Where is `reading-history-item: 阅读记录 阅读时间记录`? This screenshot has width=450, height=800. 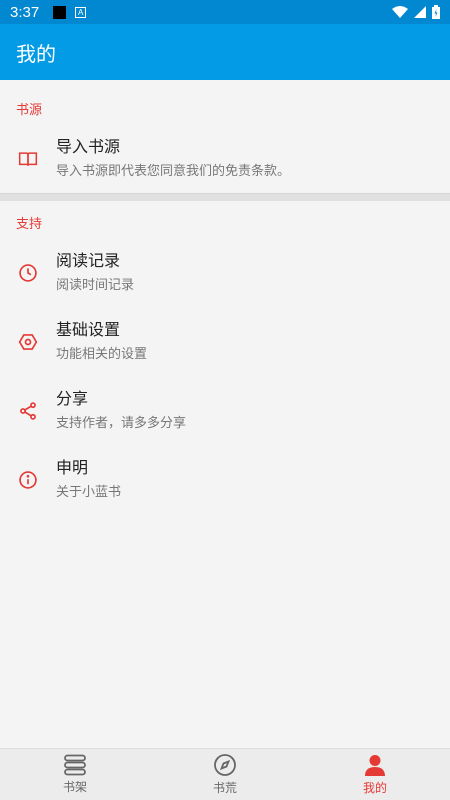
reading-history-item: 阅读记录 阅读时间记录 is located at coordinates (225, 272).